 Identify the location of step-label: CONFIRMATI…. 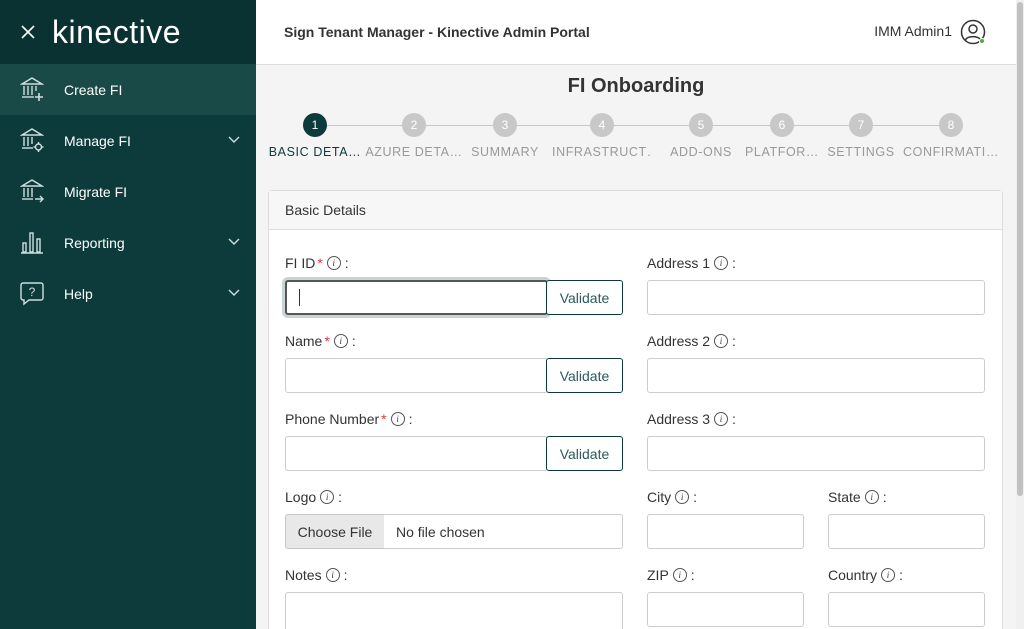
(951, 152).